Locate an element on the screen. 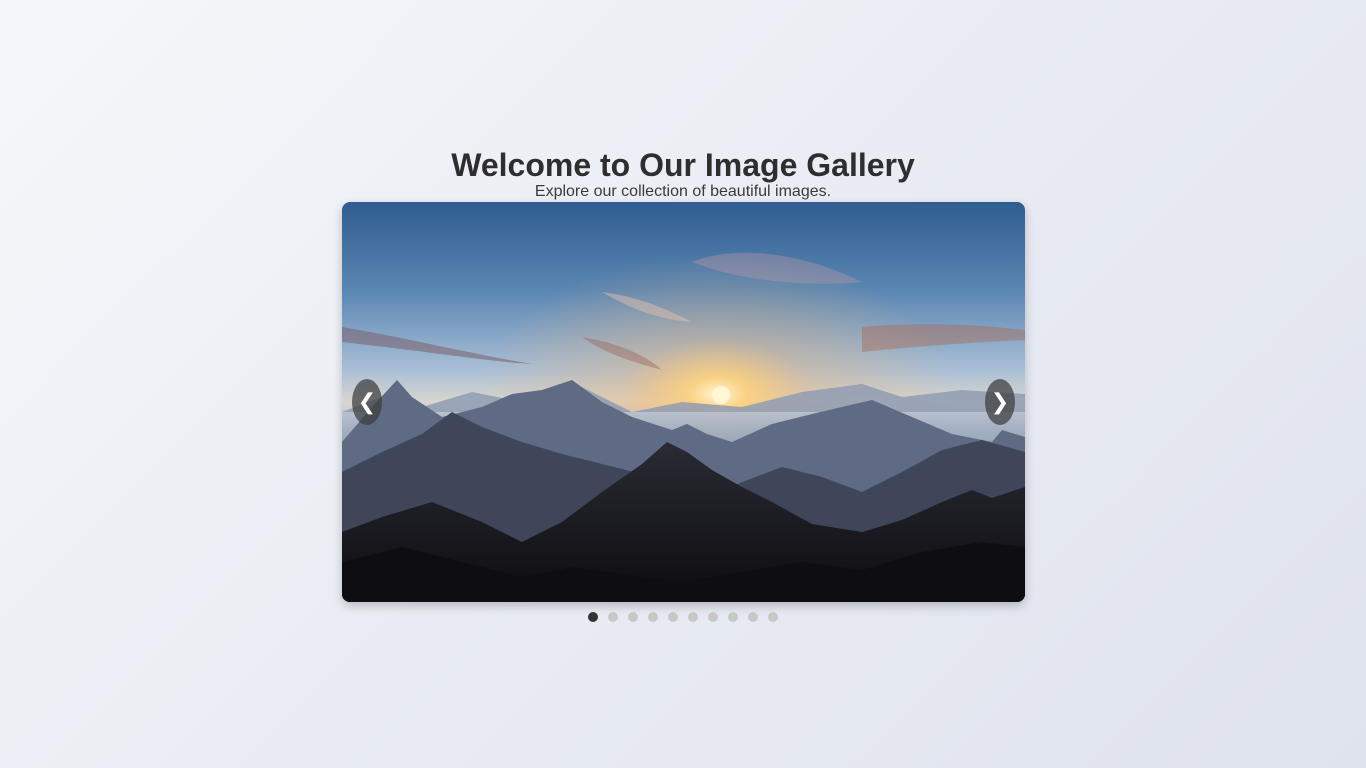 This screenshot has height=768, width=1366. next-slide-button: ❯ is located at coordinates (1000, 402).